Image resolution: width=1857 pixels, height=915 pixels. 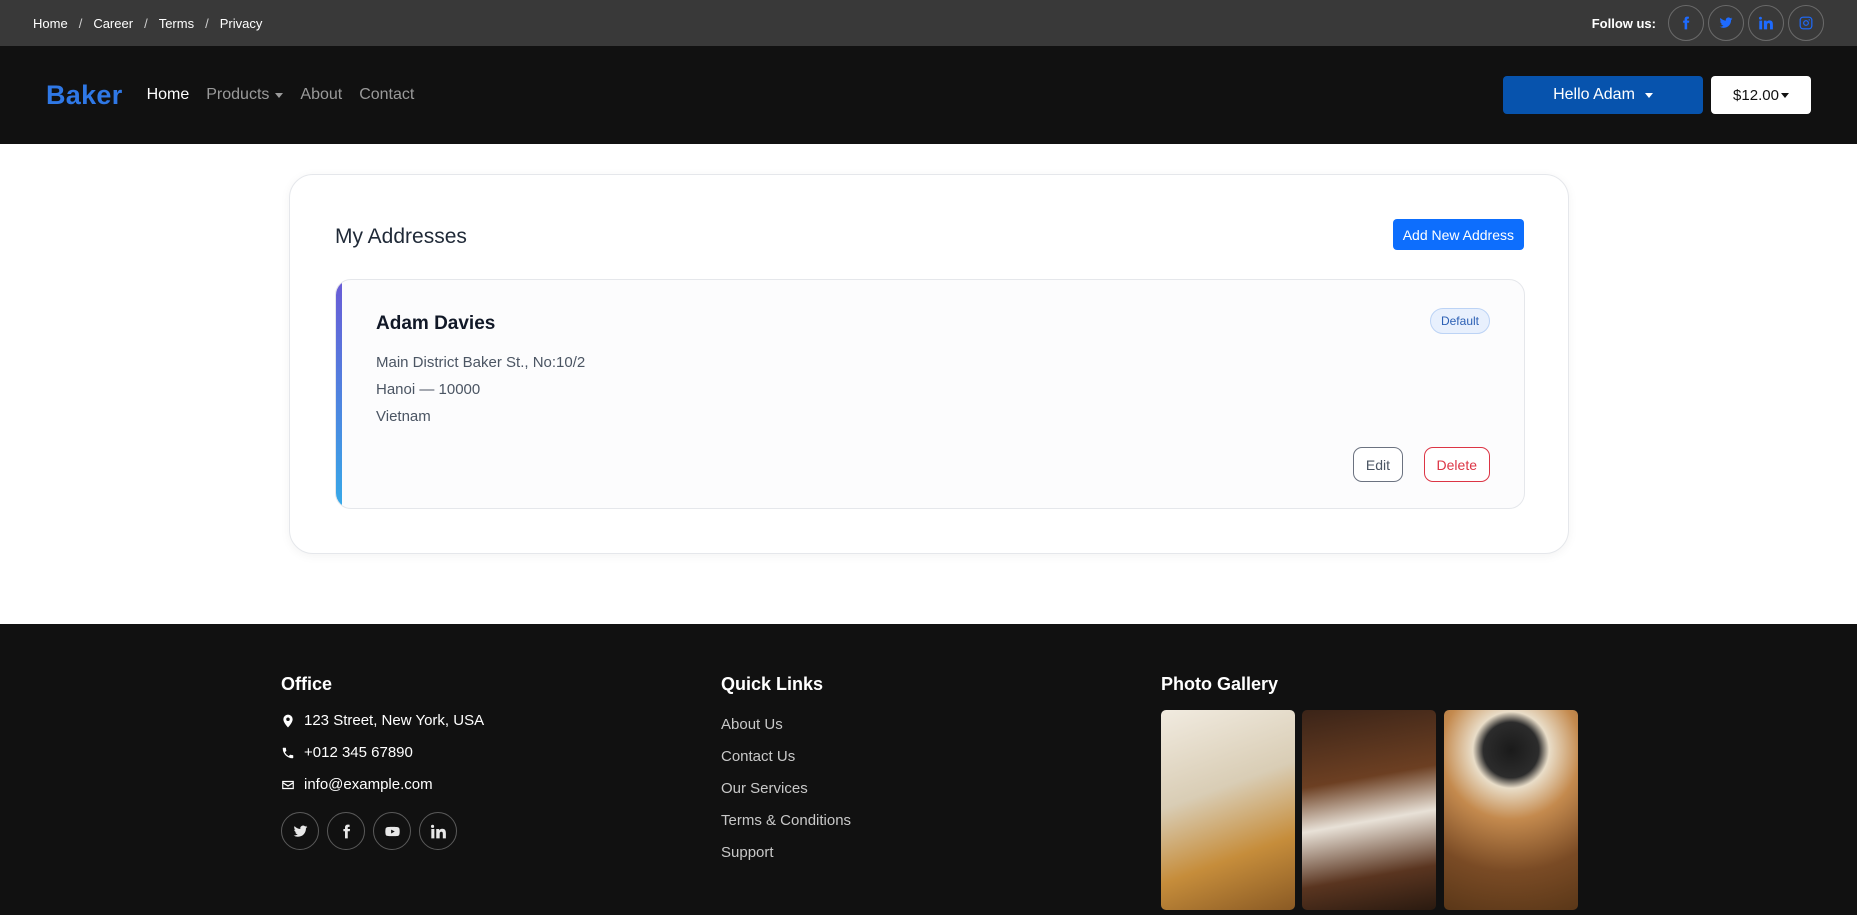 What do you see at coordinates (241, 23) in the screenshot?
I see `breadcrumb-privacy: Privacy` at bounding box center [241, 23].